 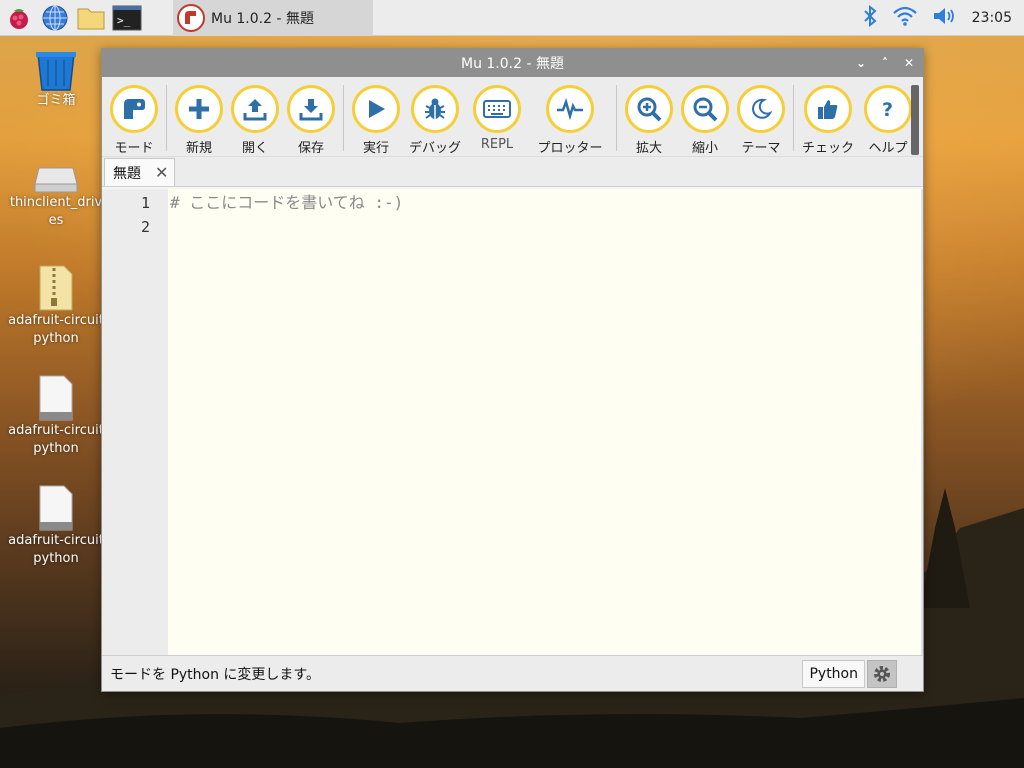 I want to click on moon-icon, so click(x=762, y=108).